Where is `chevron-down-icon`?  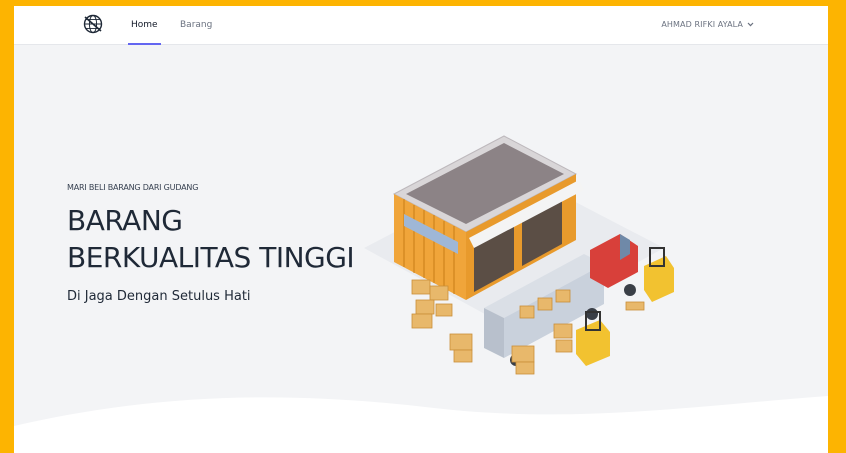 chevron-down-icon is located at coordinates (750, 24).